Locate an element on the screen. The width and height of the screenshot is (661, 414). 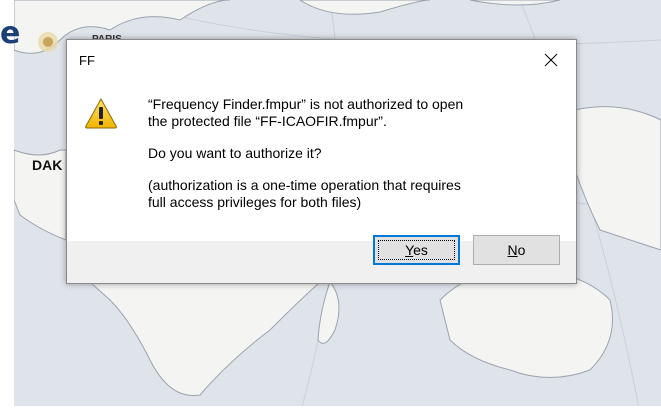
no-button-label: No is located at coordinates (516, 250).